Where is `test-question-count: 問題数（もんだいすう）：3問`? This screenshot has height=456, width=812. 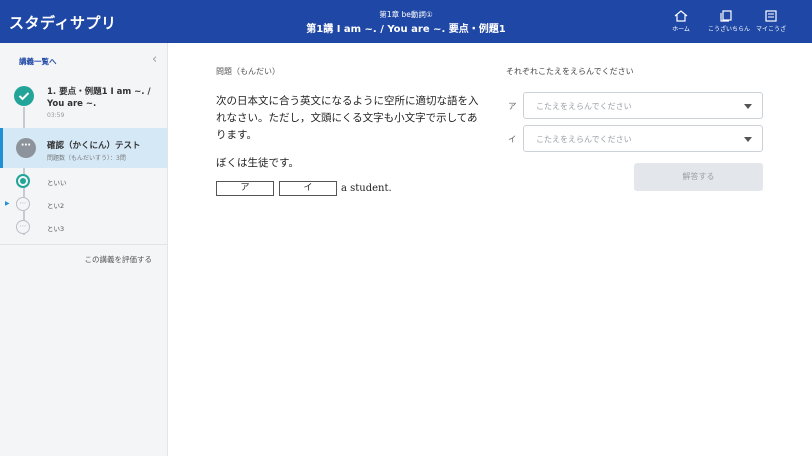
test-question-count: 問題数（もんだいすう）：3問 is located at coordinates (86, 158).